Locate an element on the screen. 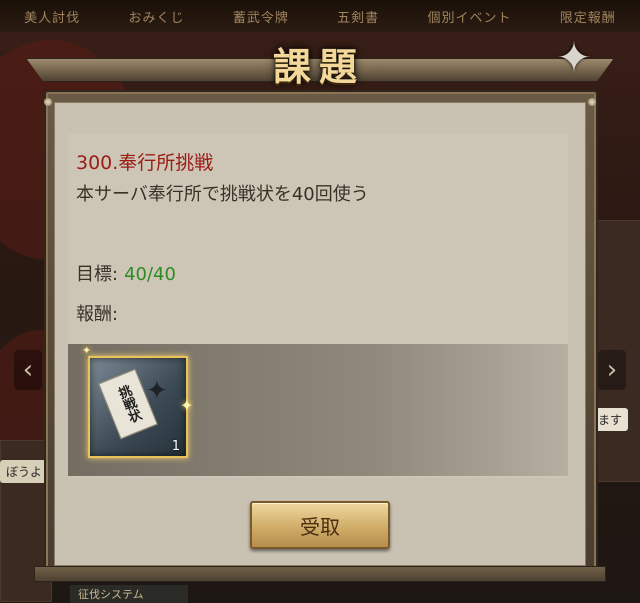 This screenshot has width=640, height=603. dialog-title: 課題 is located at coordinates (318, 66).